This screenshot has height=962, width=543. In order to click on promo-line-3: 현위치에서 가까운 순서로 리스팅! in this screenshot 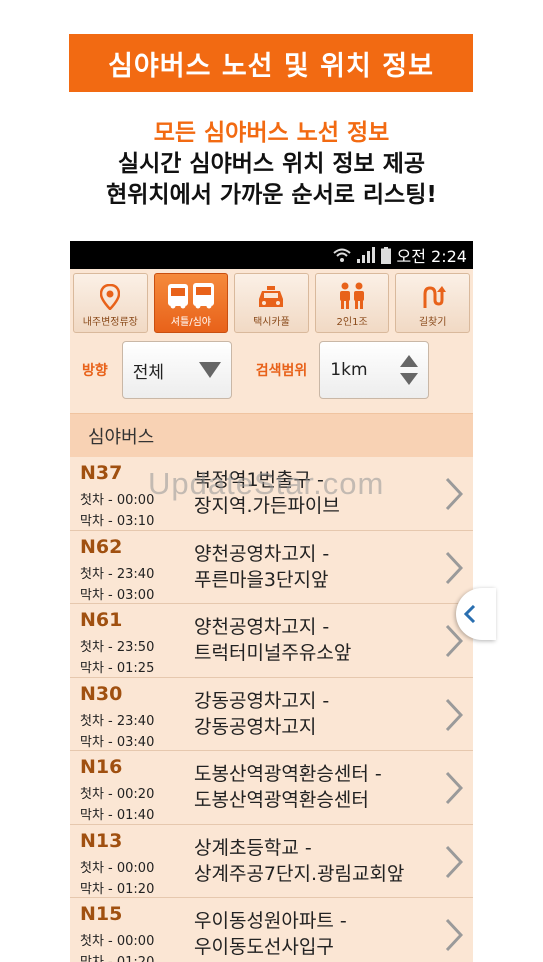, I will do `click(271, 195)`.